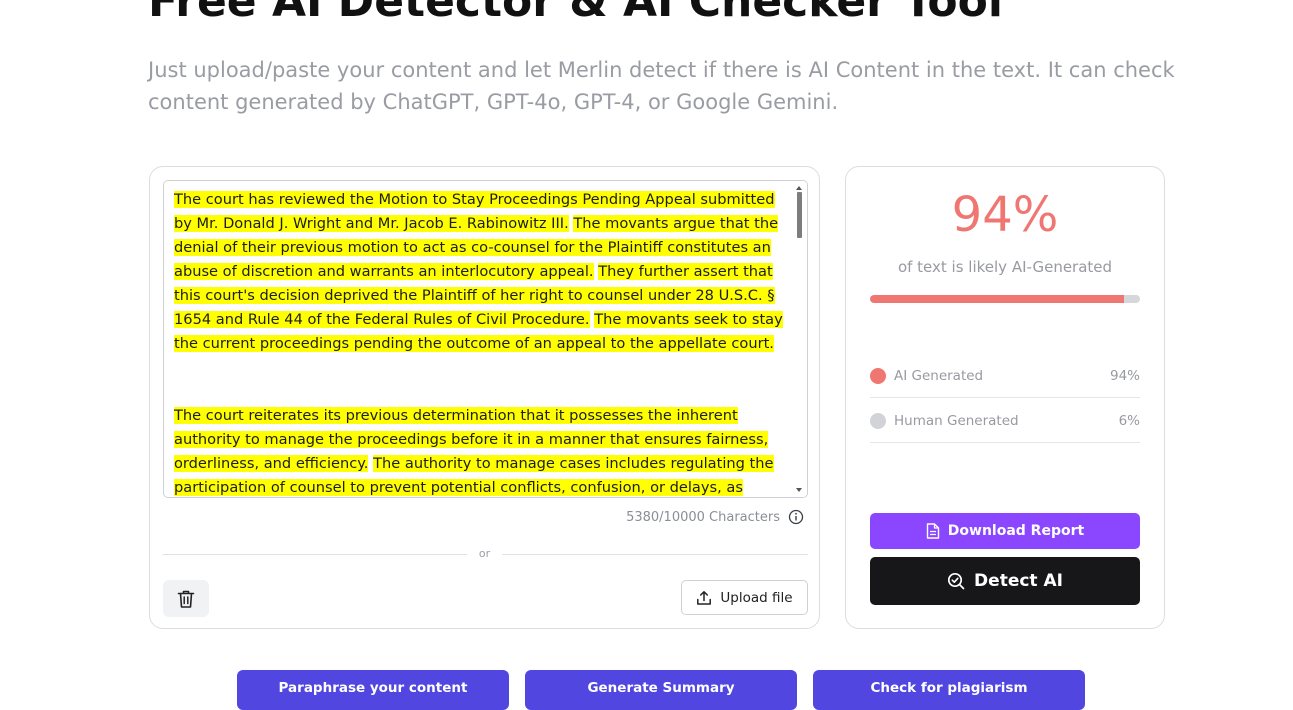  Describe the element at coordinates (484, 553) in the screenshot. I see `divider-or-text: or` at that location.